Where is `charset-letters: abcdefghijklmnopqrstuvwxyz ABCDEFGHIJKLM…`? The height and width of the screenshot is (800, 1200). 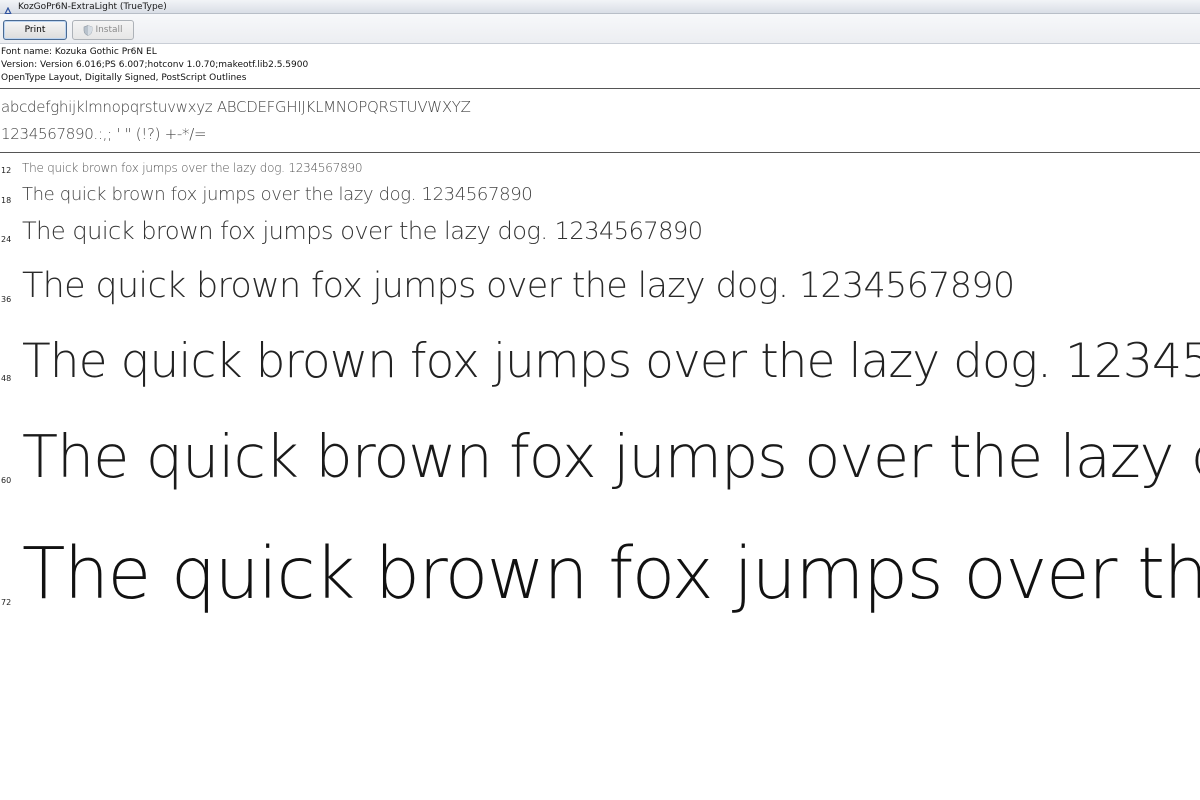 charset-letters: abcdefghijklmnopqrstuvwxyz ABCDEFGHIJKLM… is located at coordinates (236, 107).